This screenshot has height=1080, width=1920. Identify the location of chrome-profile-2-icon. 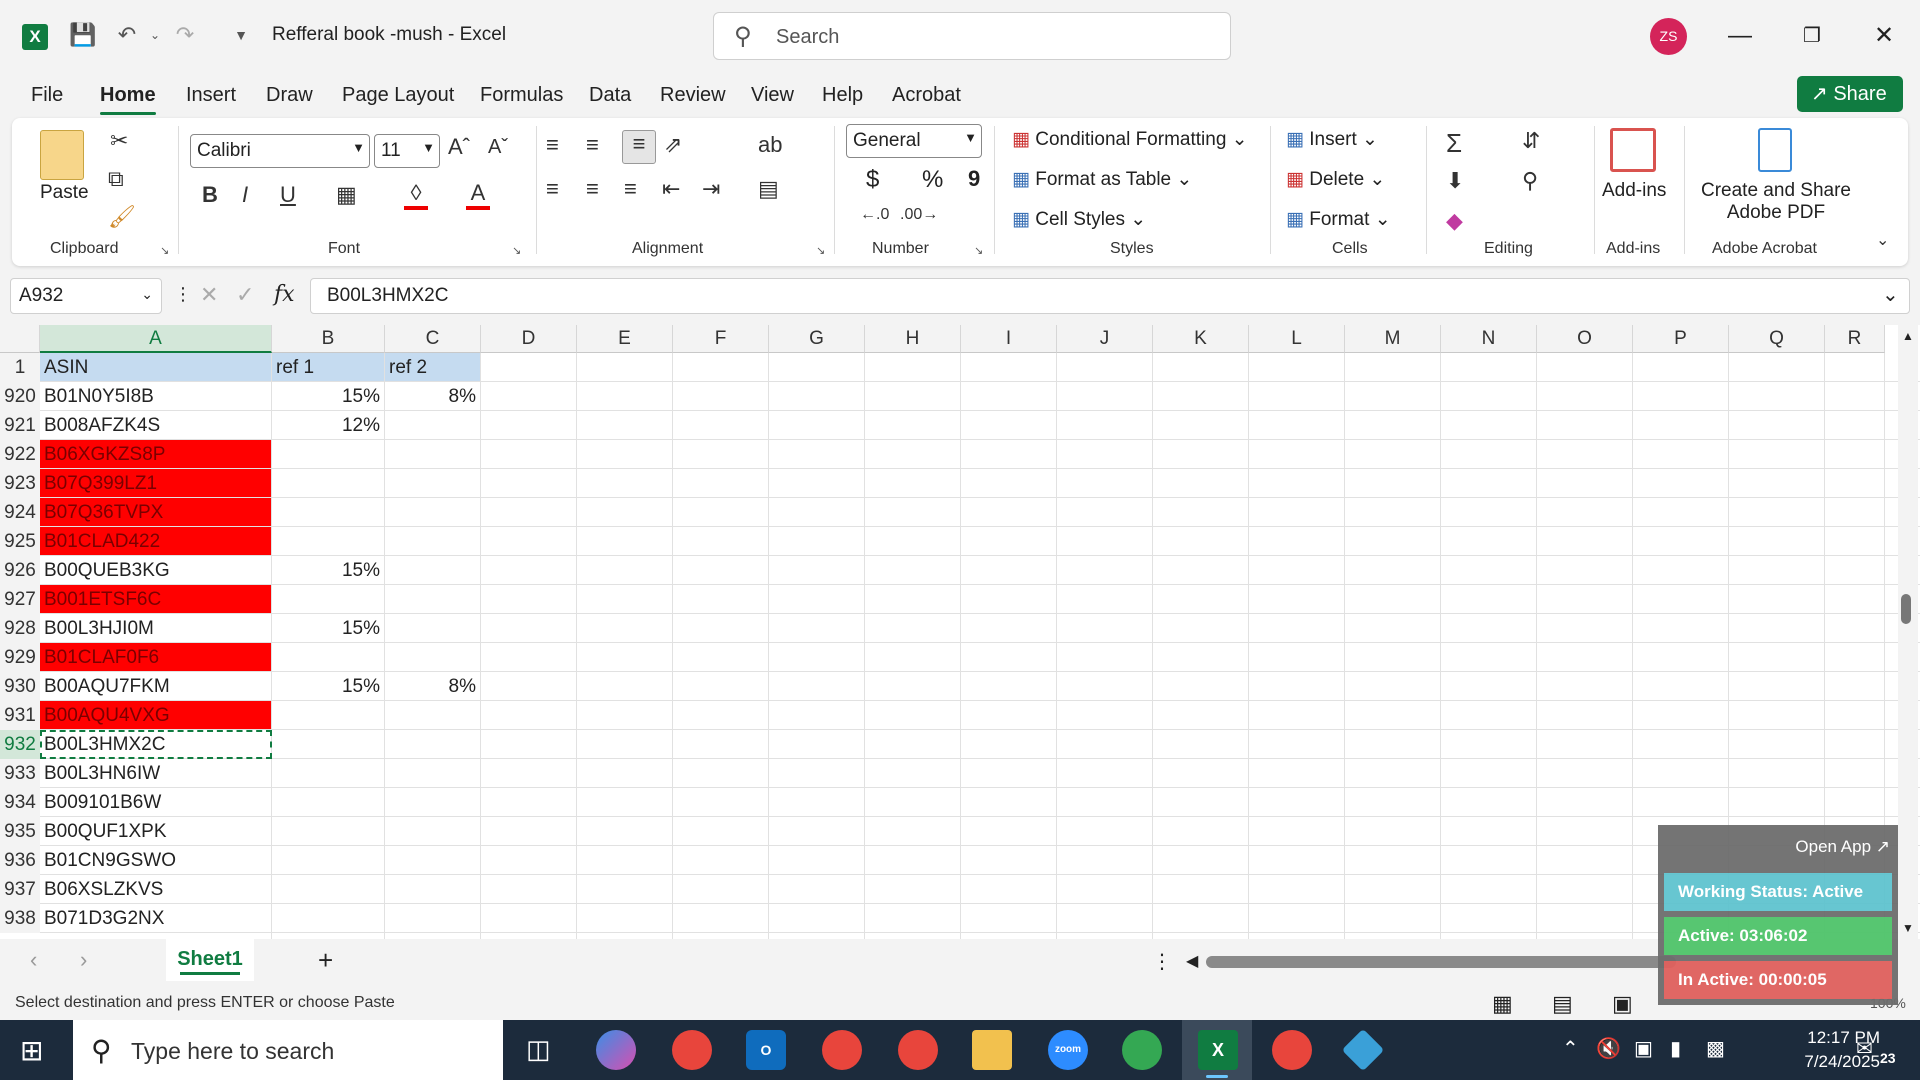
(918, 1050).